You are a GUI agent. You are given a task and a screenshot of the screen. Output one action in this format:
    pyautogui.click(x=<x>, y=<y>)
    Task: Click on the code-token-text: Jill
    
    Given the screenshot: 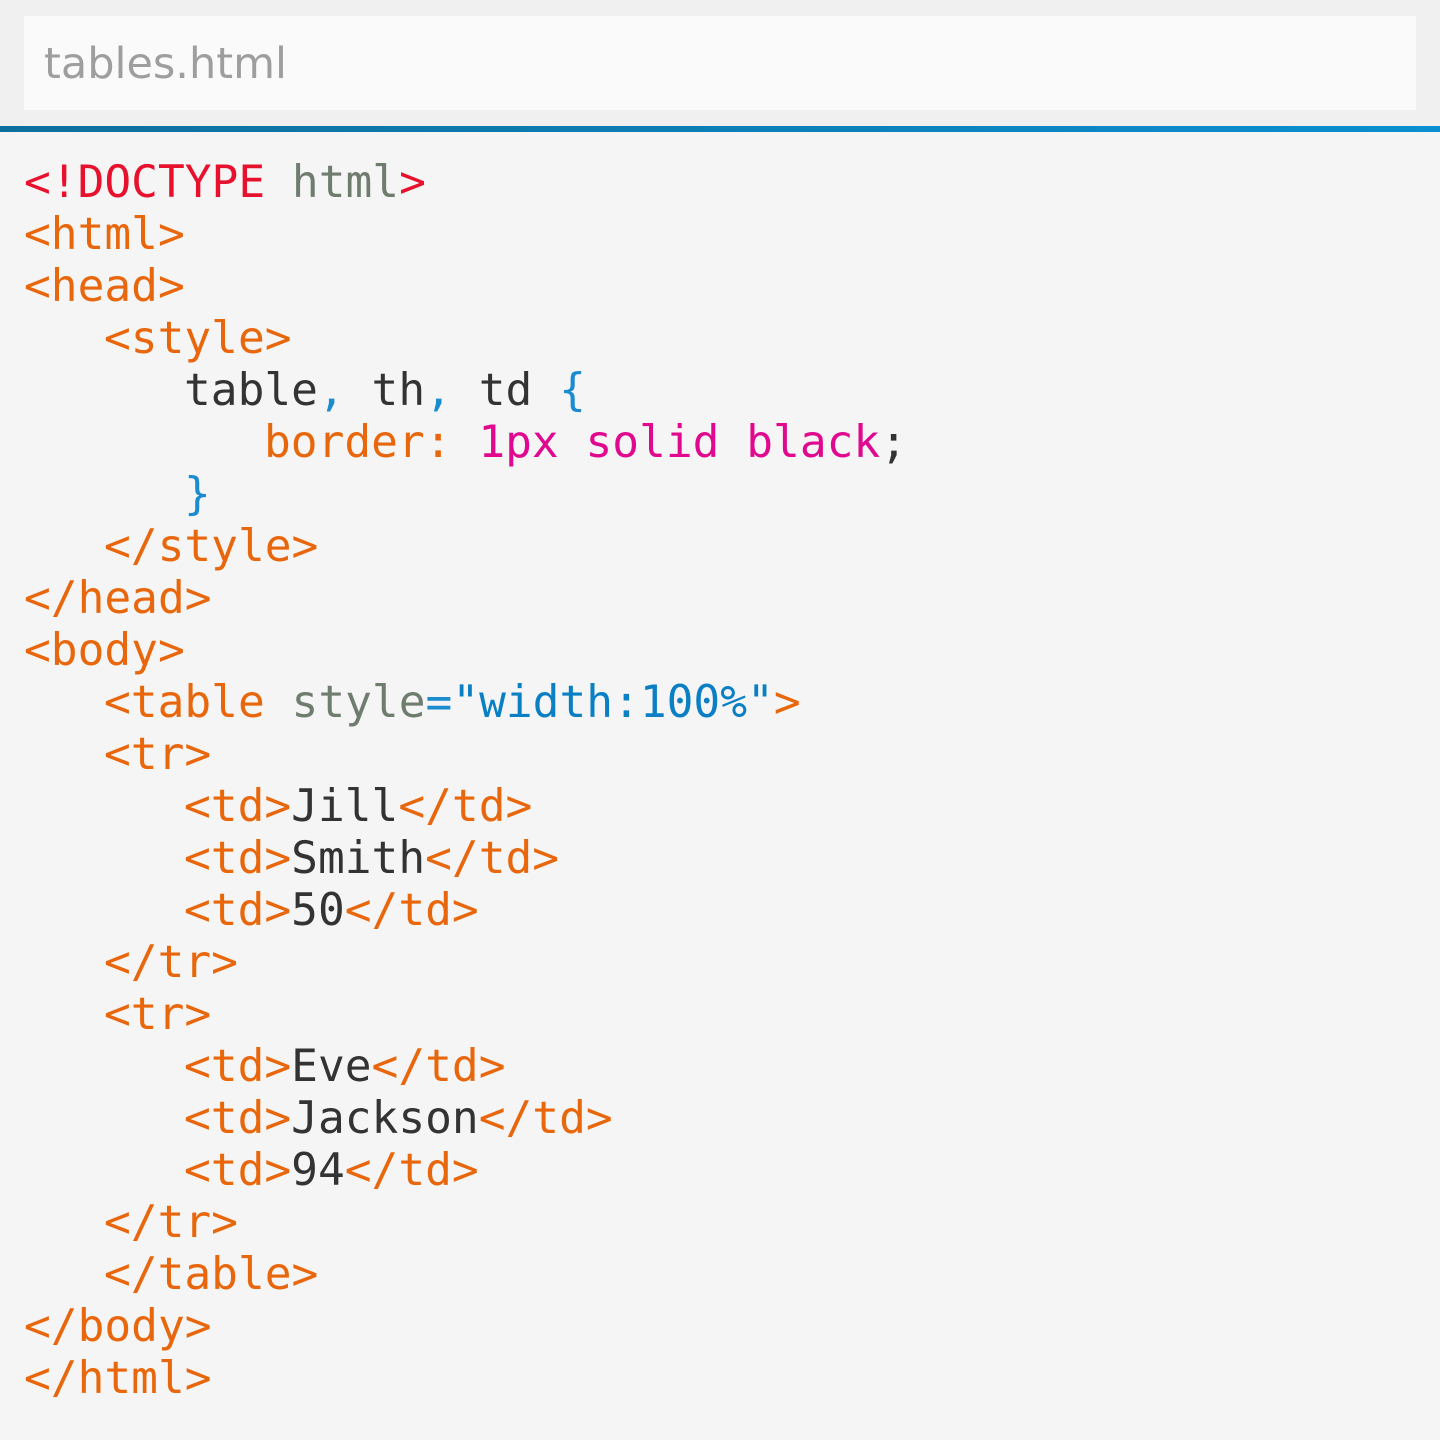 What is the action you would take?
    pyautogui.click(x=345, y=806)
    